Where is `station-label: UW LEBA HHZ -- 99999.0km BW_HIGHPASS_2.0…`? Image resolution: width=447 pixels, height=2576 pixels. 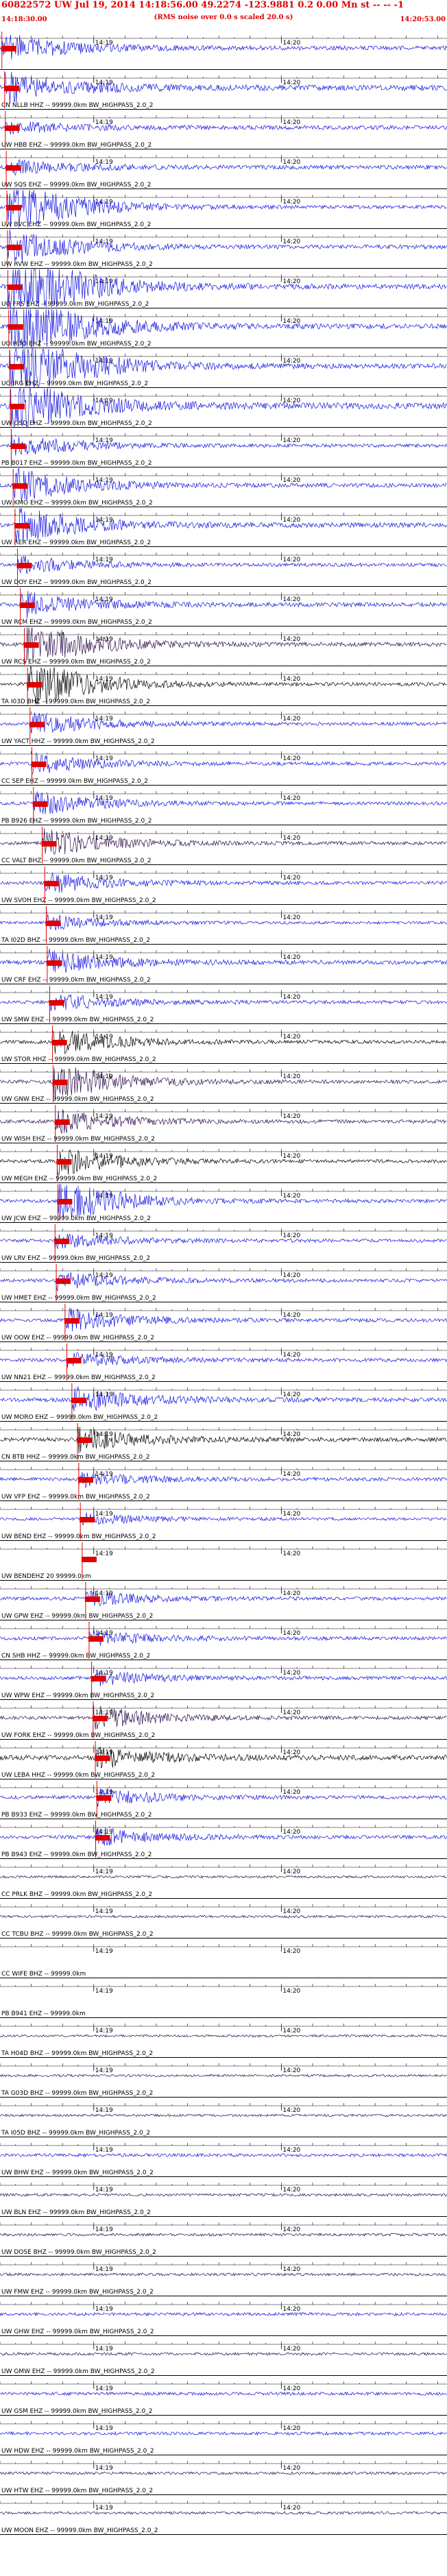
station-label: UW LEBA HHZ -- 99999.0km BW_HIGHPASS_2.0… is located at coordinates (78, 1775).